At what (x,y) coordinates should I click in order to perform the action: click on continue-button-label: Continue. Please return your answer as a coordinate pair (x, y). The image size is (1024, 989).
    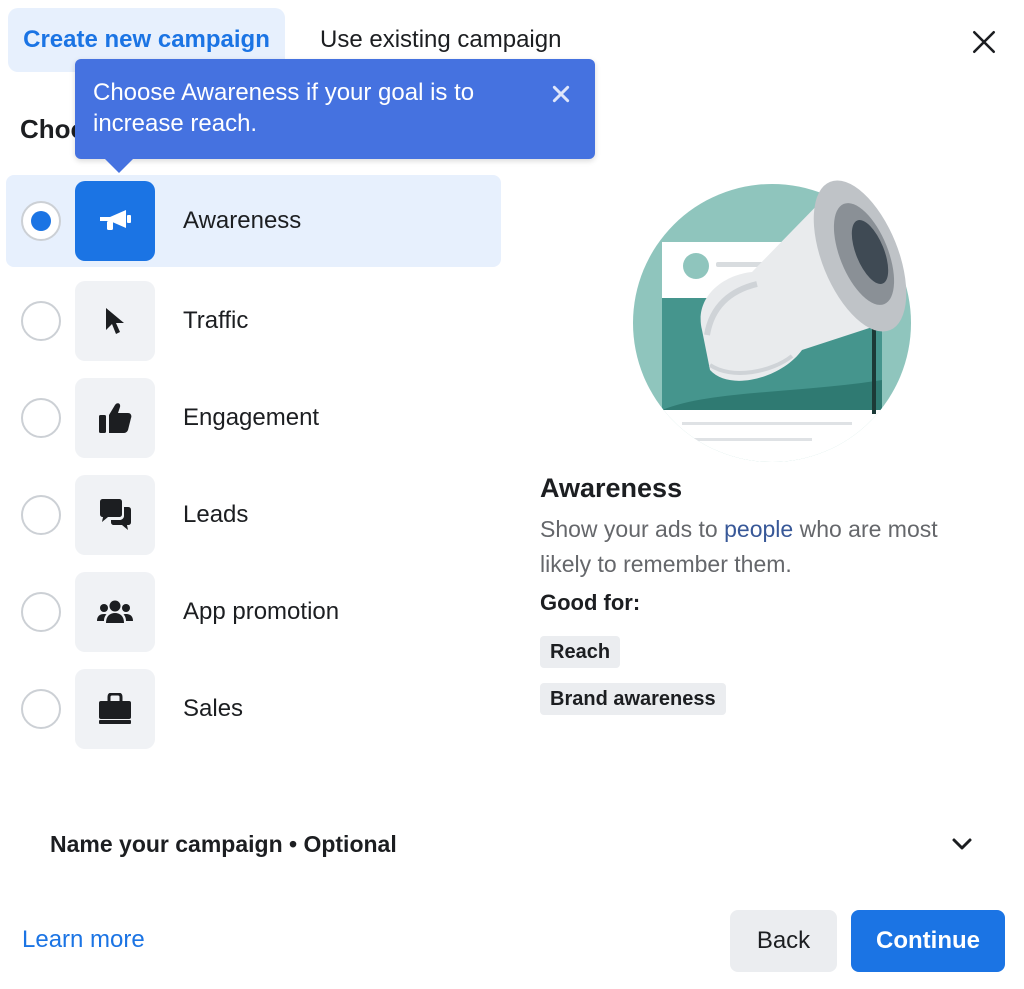
    Looking at the image, I should click on (928, 940).